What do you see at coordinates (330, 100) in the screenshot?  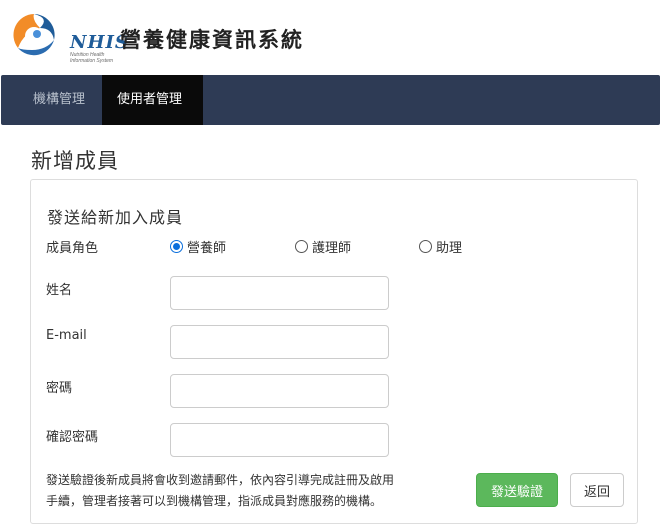 I see `top-navbar: 機構管理 使用者管理` at bounding box center [330, 100].